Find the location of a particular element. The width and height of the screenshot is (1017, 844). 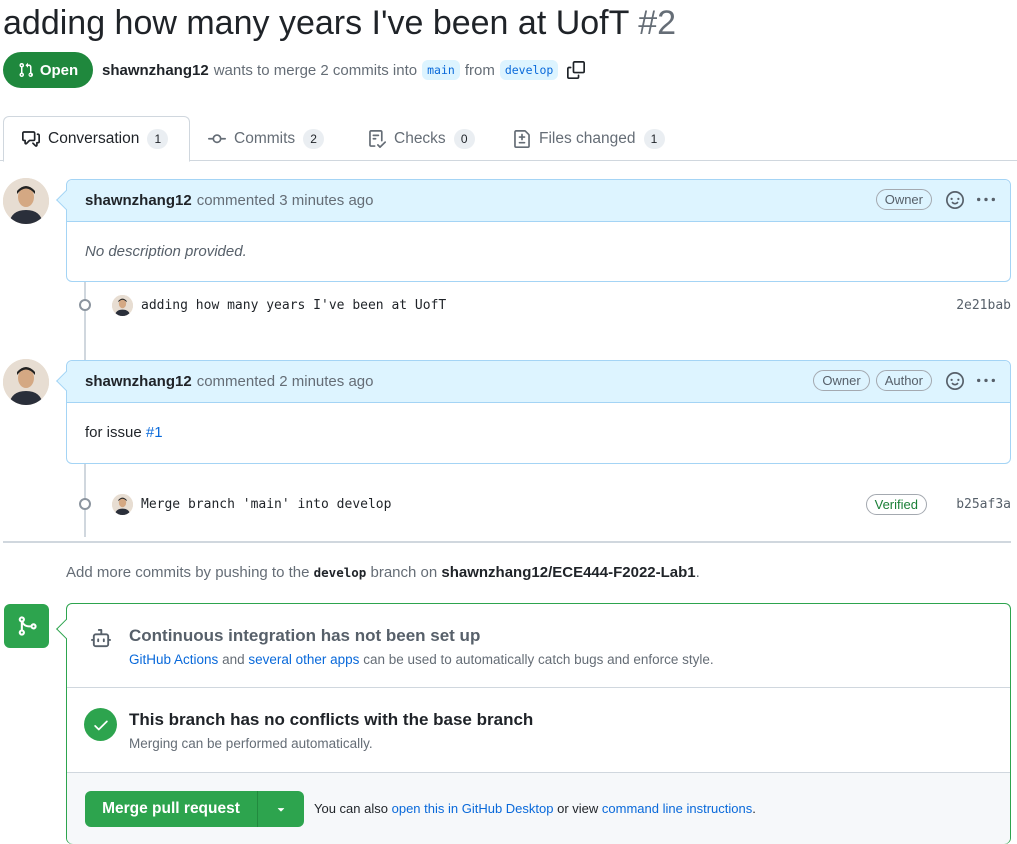

comment-body: No description provided. is located at coordinates (538, 251).